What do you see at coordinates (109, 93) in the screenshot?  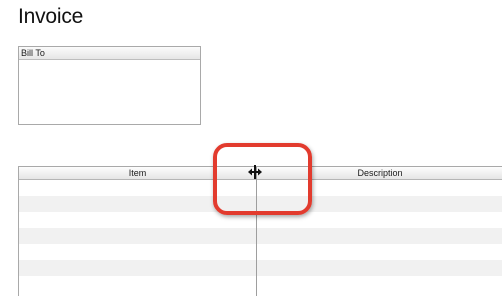 I see `bill-to-field` at bounding box center [109, 93].